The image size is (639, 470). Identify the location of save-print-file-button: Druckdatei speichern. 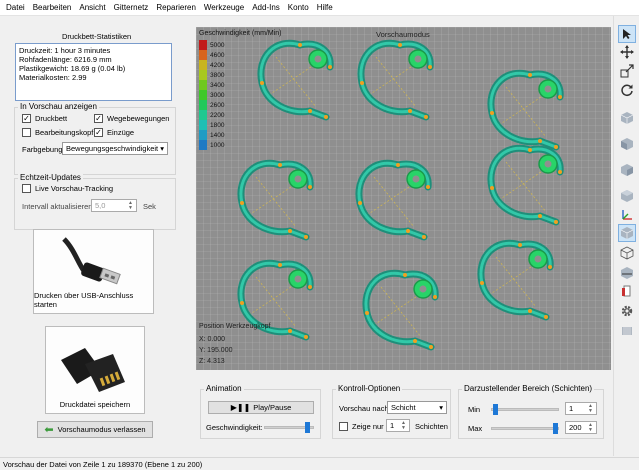
(95, 370).